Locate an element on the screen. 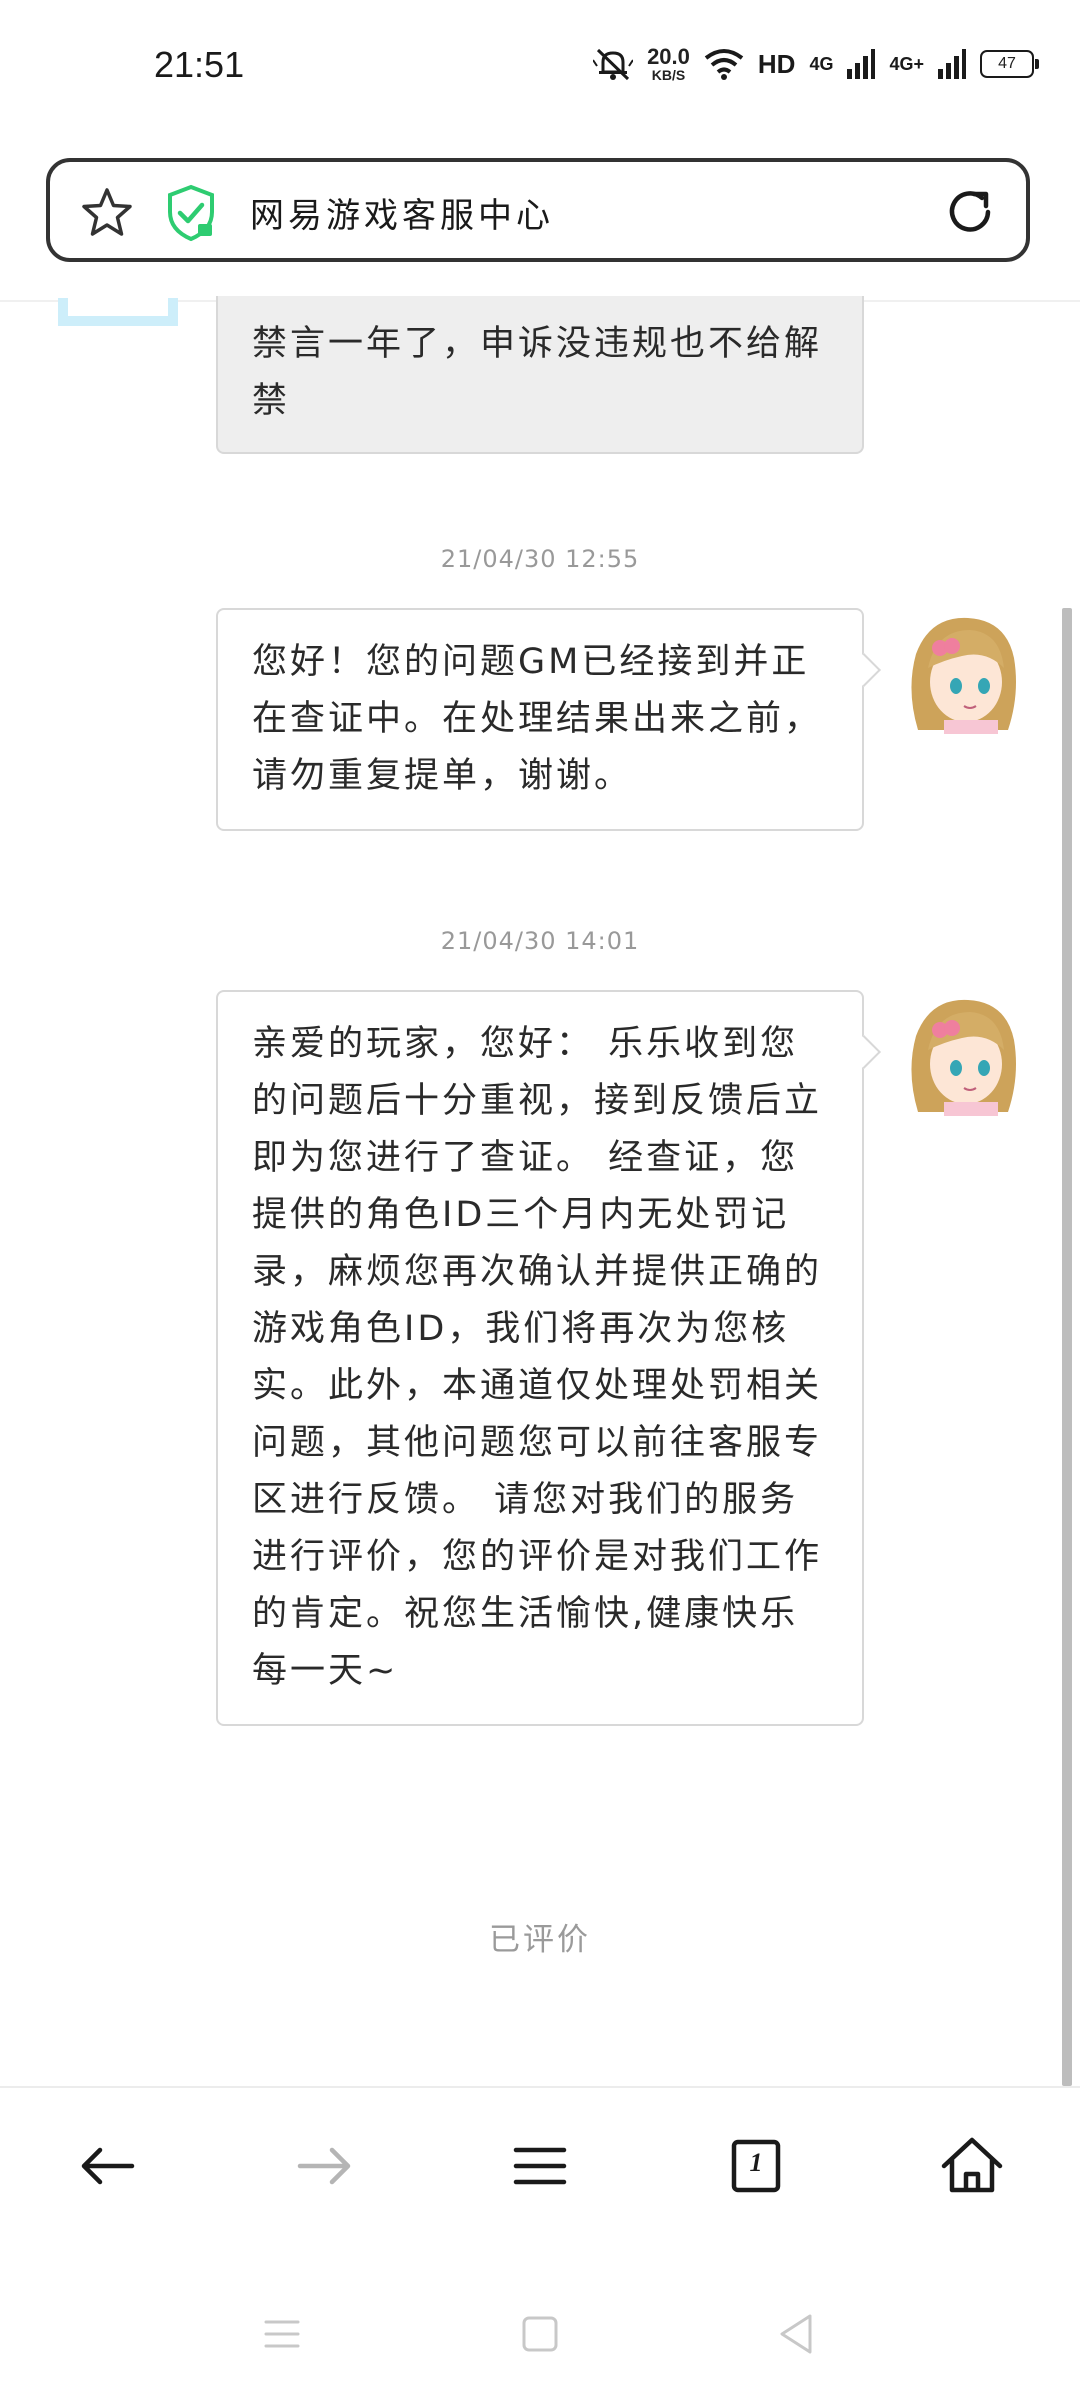 The width and height of the screenshot is (1080, 2400). back-triangle-icon is located at coordinates (796, 2334).